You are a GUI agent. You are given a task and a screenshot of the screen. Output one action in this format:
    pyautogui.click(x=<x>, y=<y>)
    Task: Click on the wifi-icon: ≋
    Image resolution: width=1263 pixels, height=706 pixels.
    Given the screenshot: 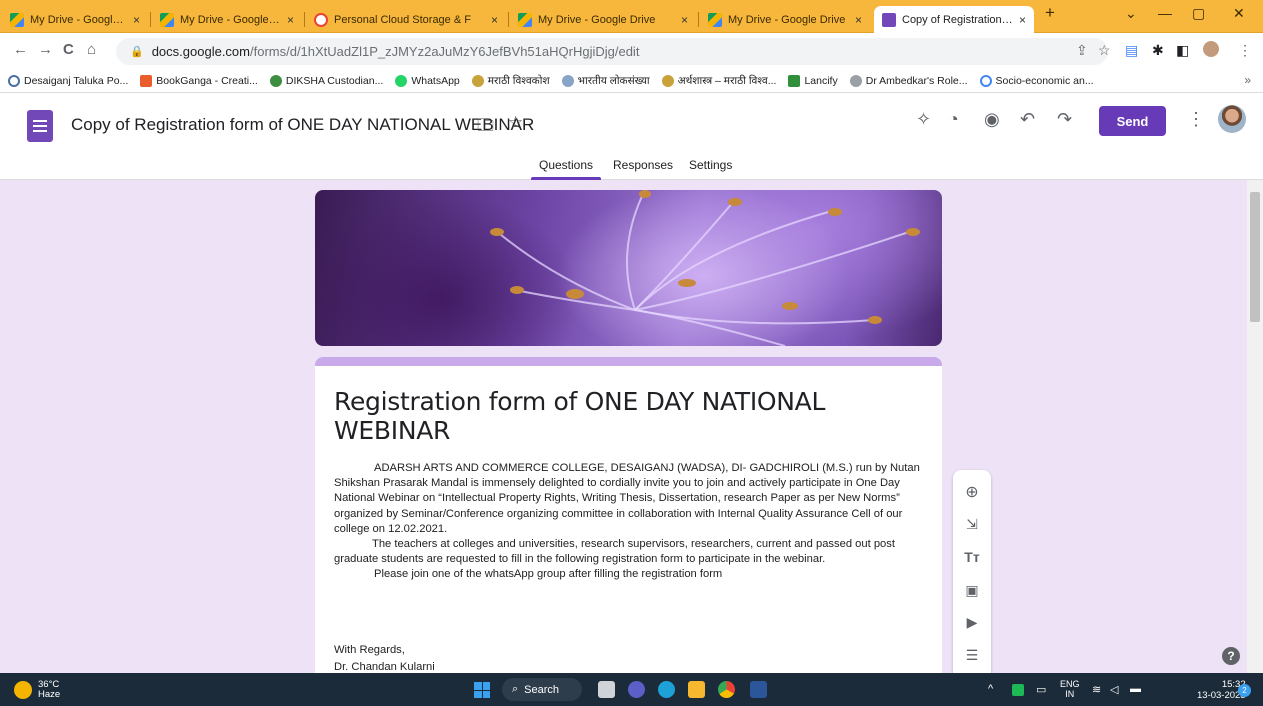 What is the action you would take?
    pyautogui.click(x=1096, y=689)
    